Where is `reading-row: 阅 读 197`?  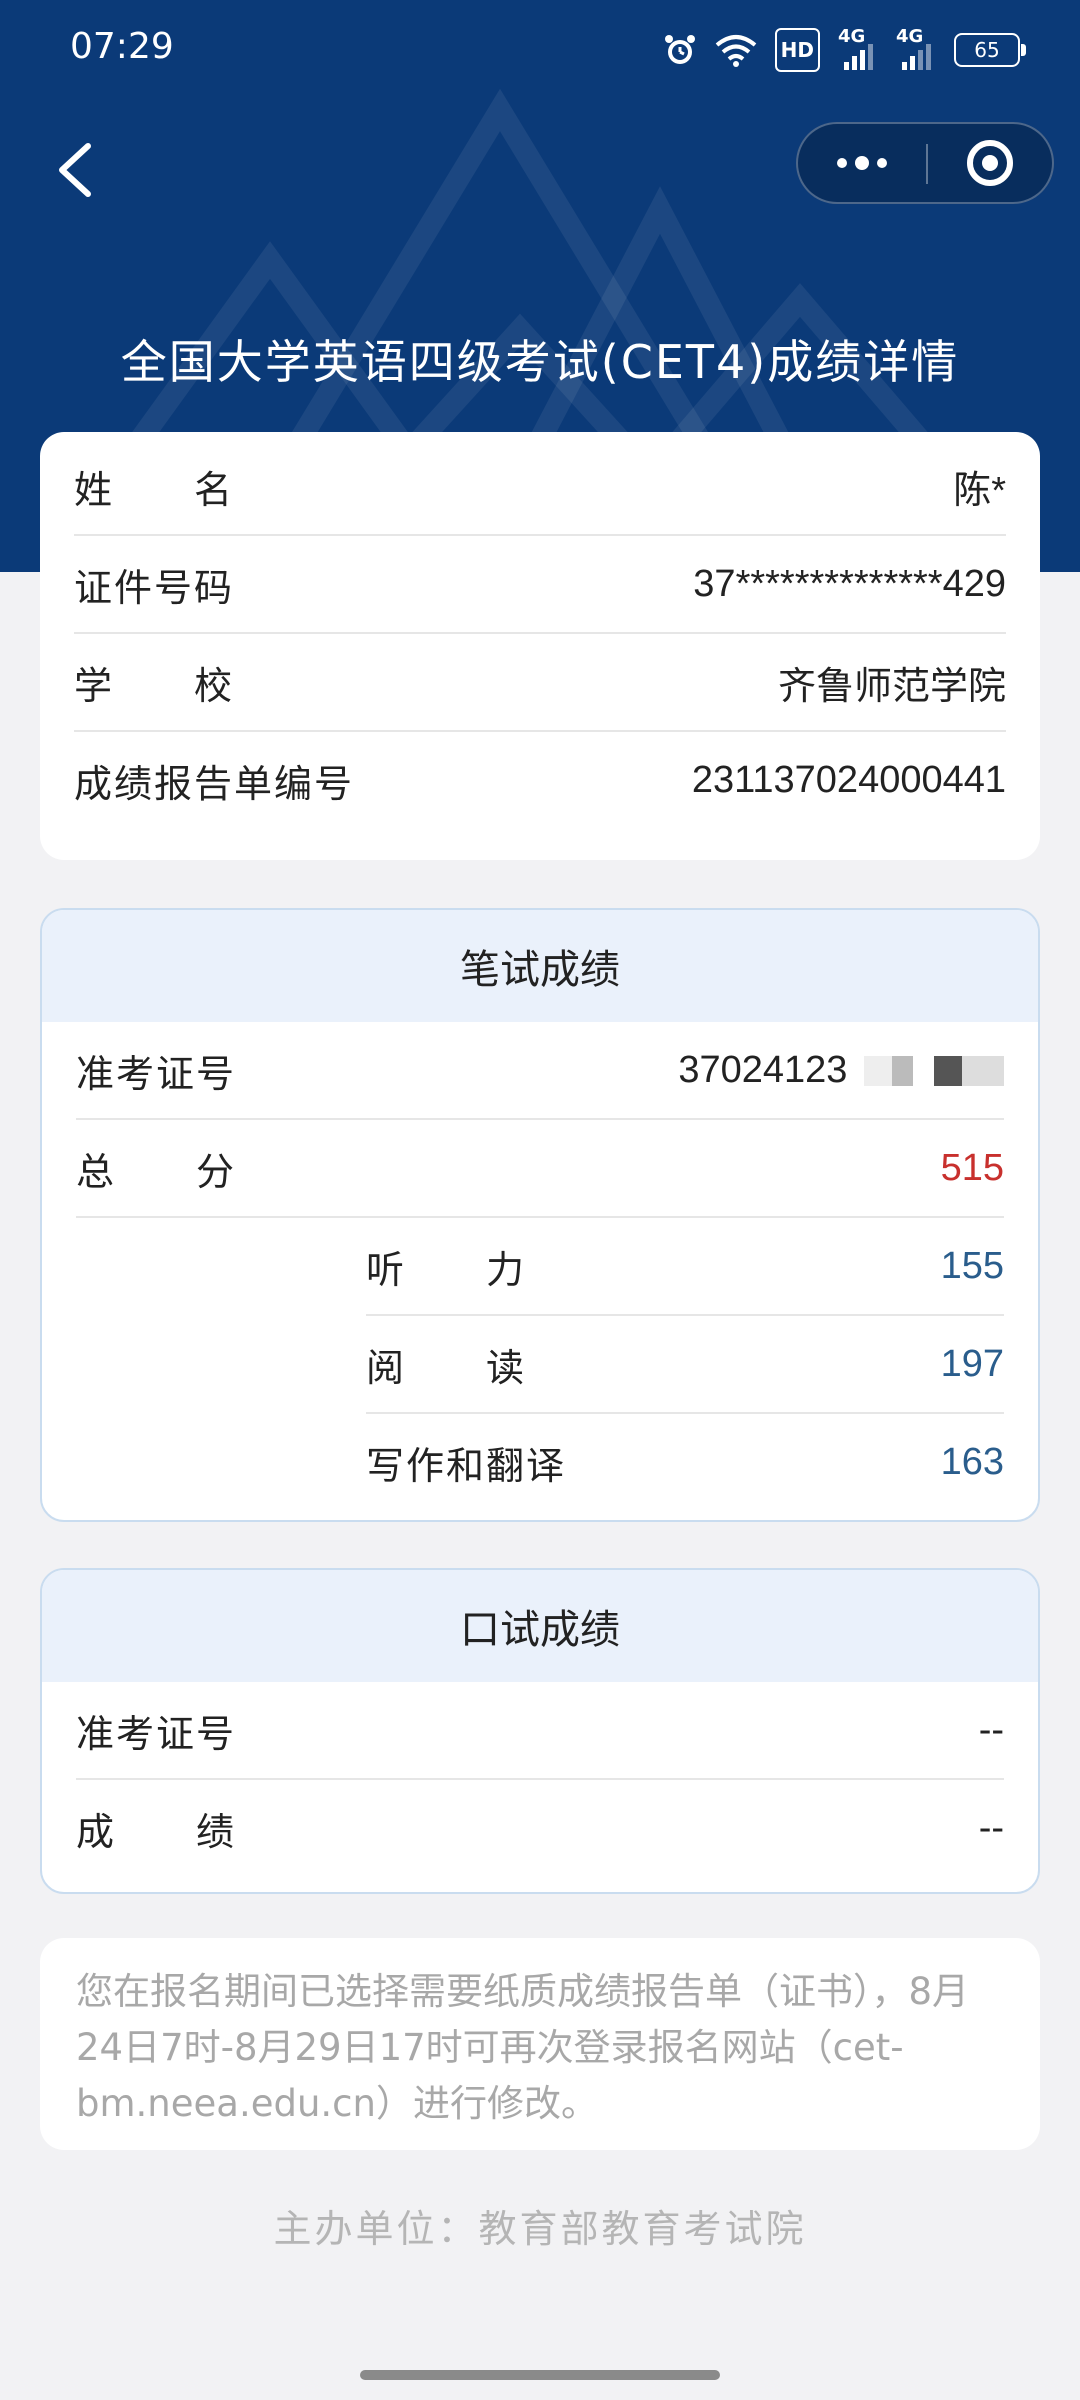
reading-row: 阅 读 197 is located at coordinates (685, 1365).